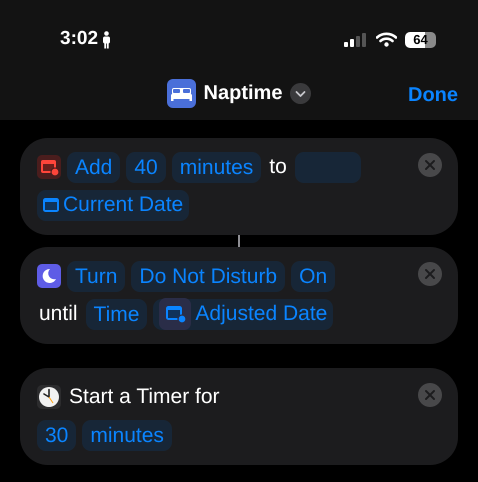  I want to click on person-icon, so click(107, 39).